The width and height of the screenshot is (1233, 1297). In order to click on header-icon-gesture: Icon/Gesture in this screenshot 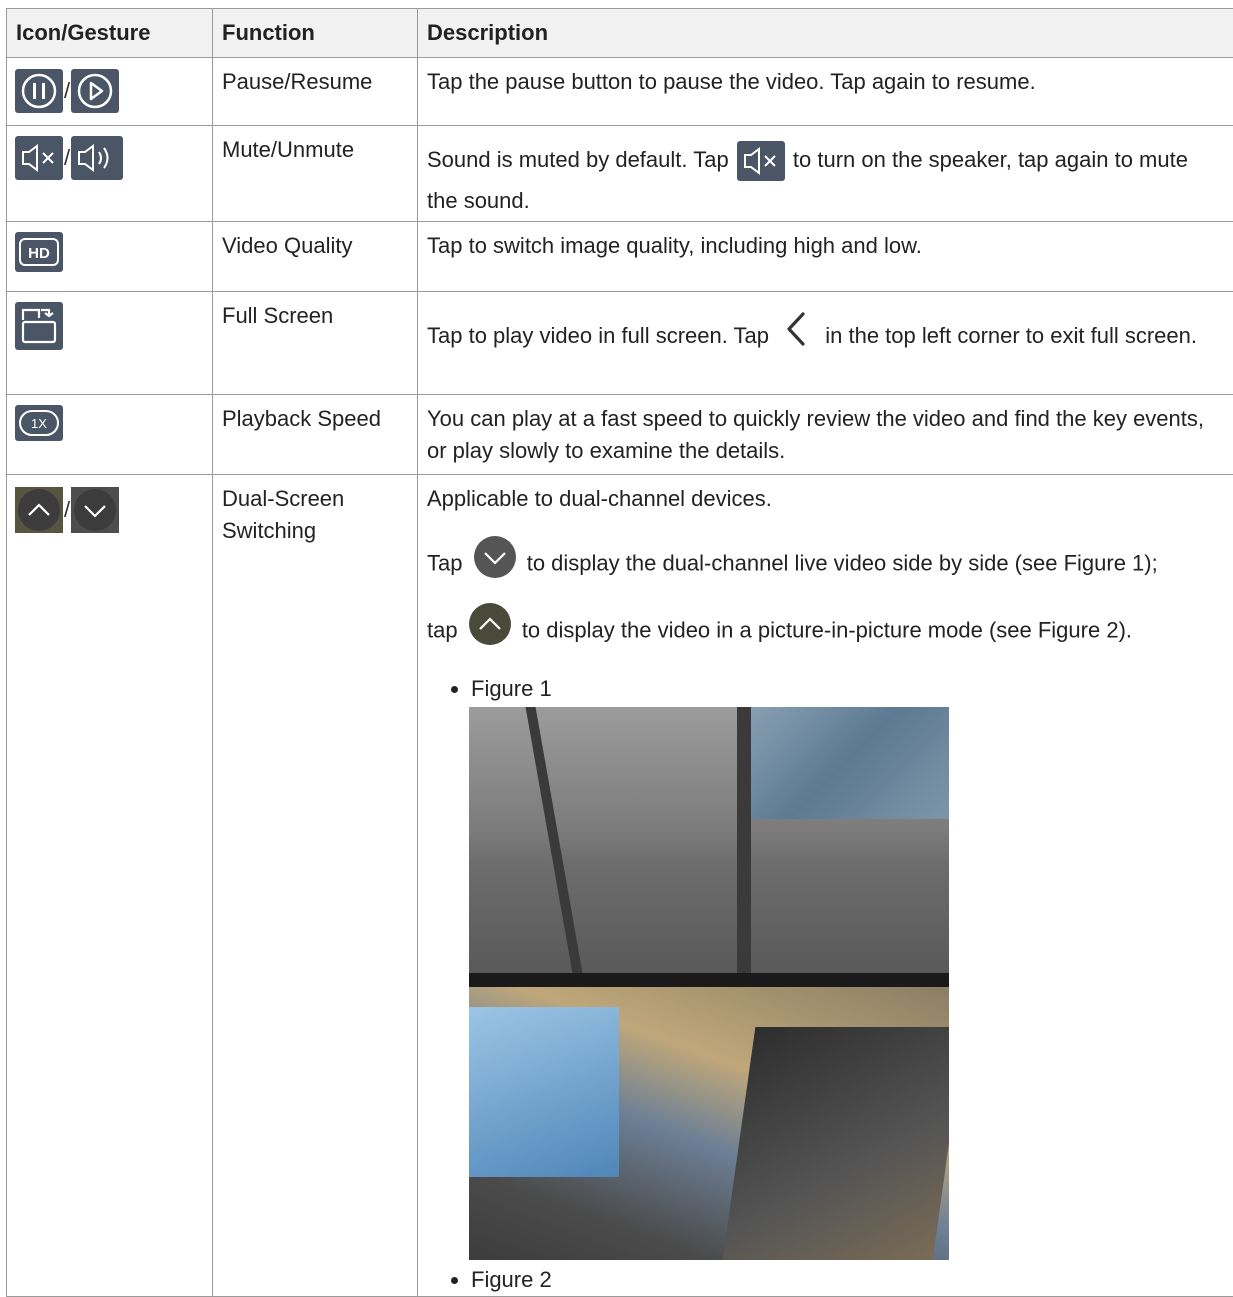, I will do `click(110, 33)`.